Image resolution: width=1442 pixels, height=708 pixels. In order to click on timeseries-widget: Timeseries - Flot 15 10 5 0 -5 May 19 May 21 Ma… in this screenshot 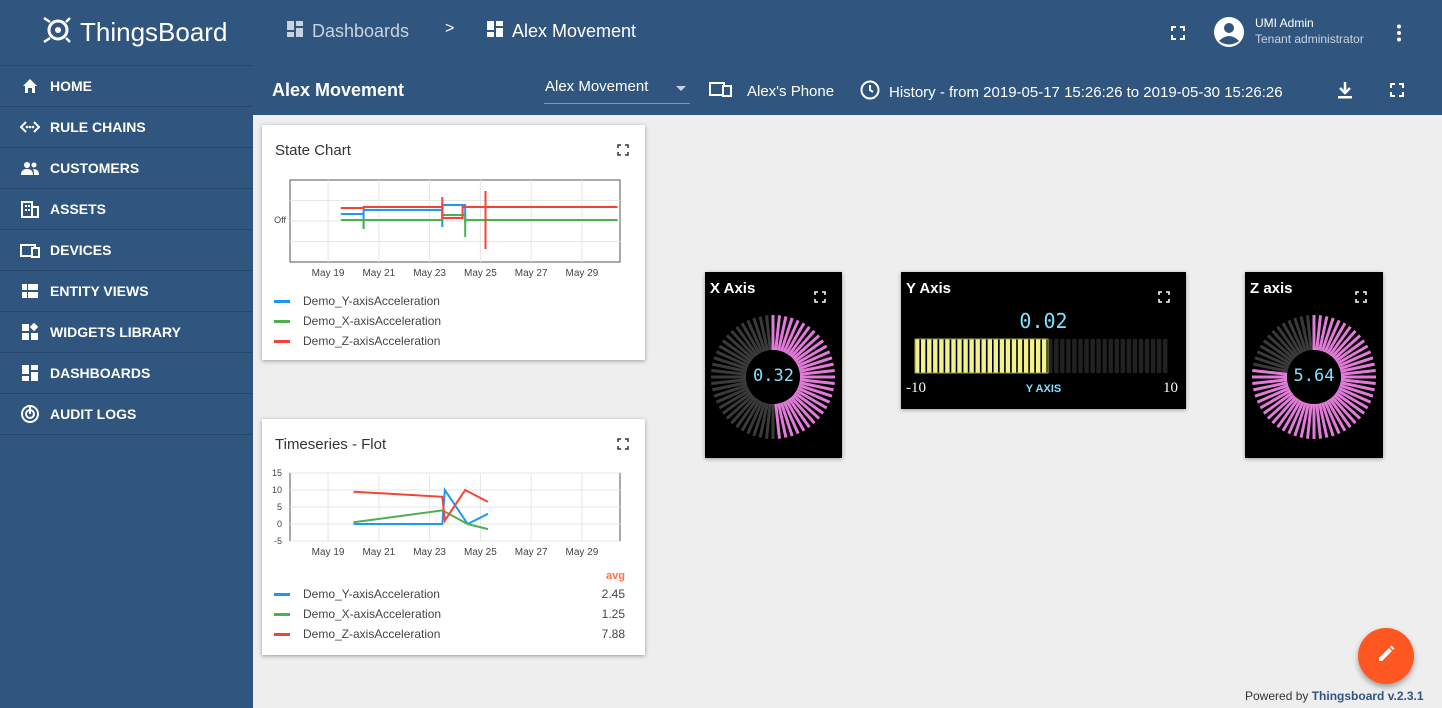, I will do `click(453, 537)`.